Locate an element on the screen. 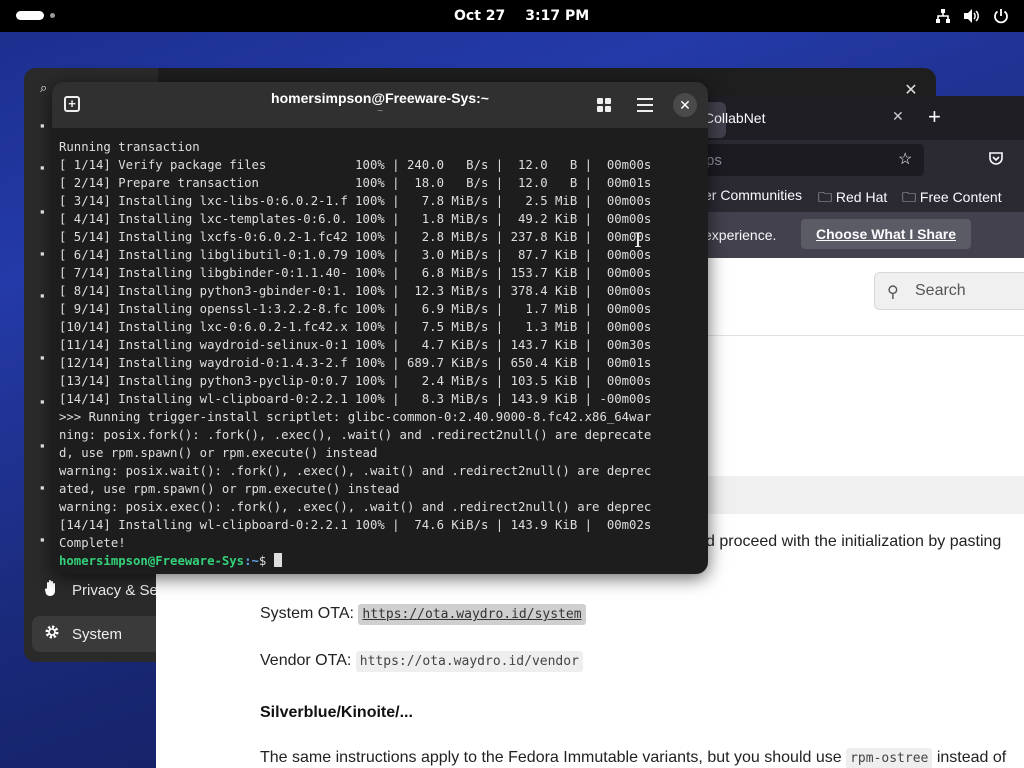 The image size is (1024, 768). terminal-line: Running transaction is located at coordinates (129, 147).